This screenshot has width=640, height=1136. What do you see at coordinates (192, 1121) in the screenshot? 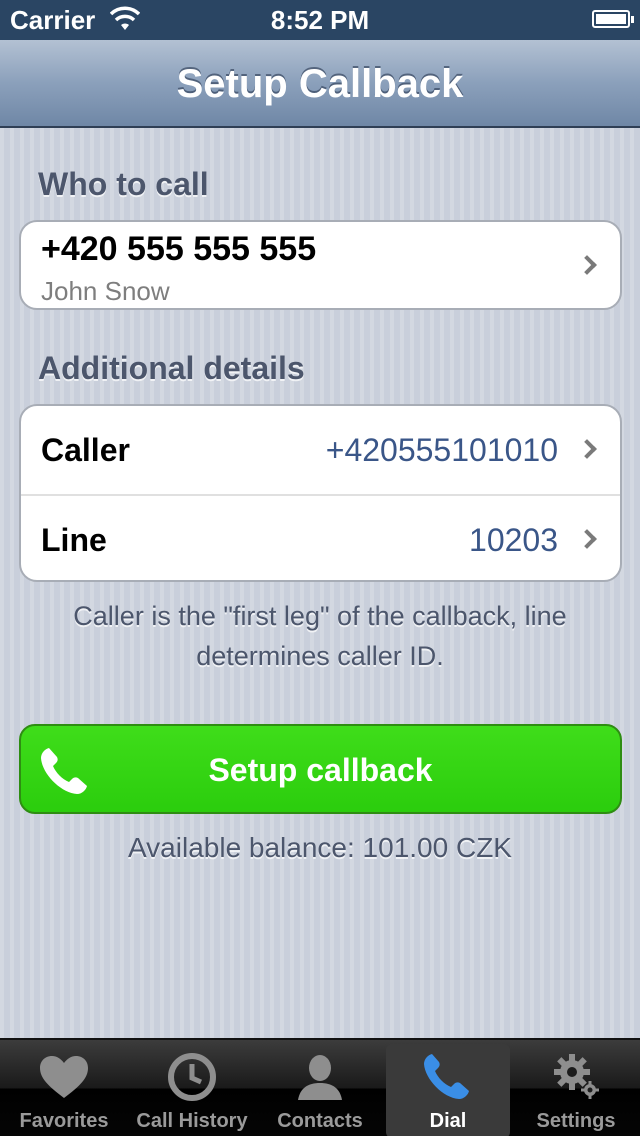
I see `tab-call-history-label: Call History` at bounding box center [192, 1121].